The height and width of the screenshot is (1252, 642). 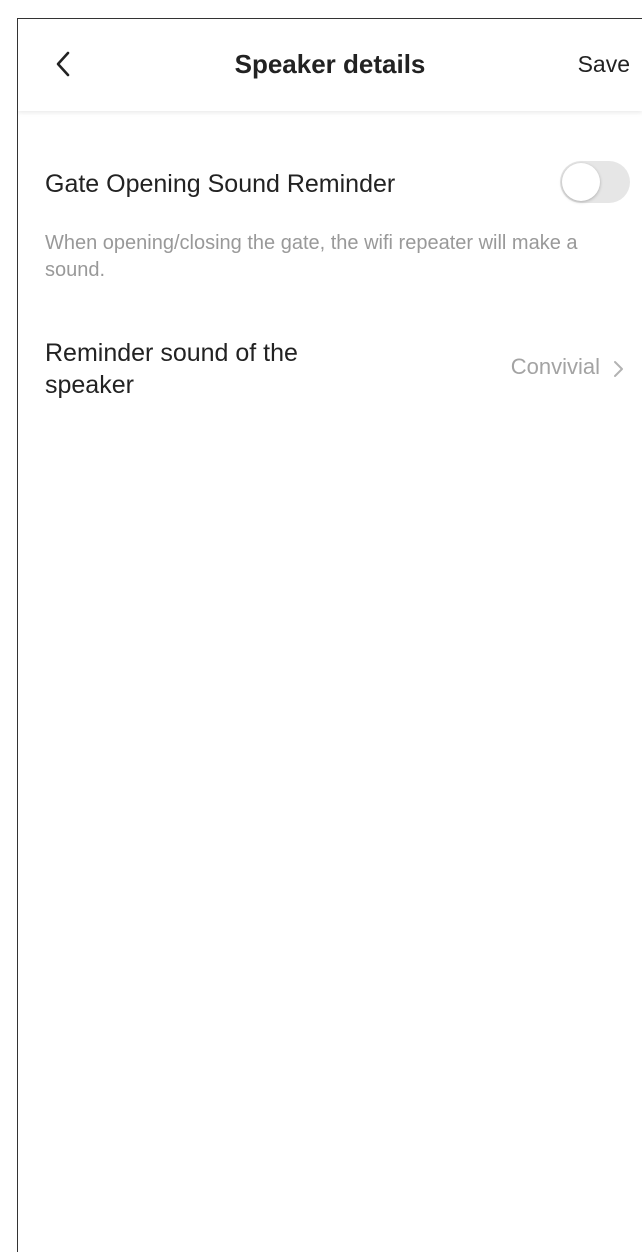 I want to click on reminder-sound-label: Reminder sound of the speaker, so click(x=171, y=369).